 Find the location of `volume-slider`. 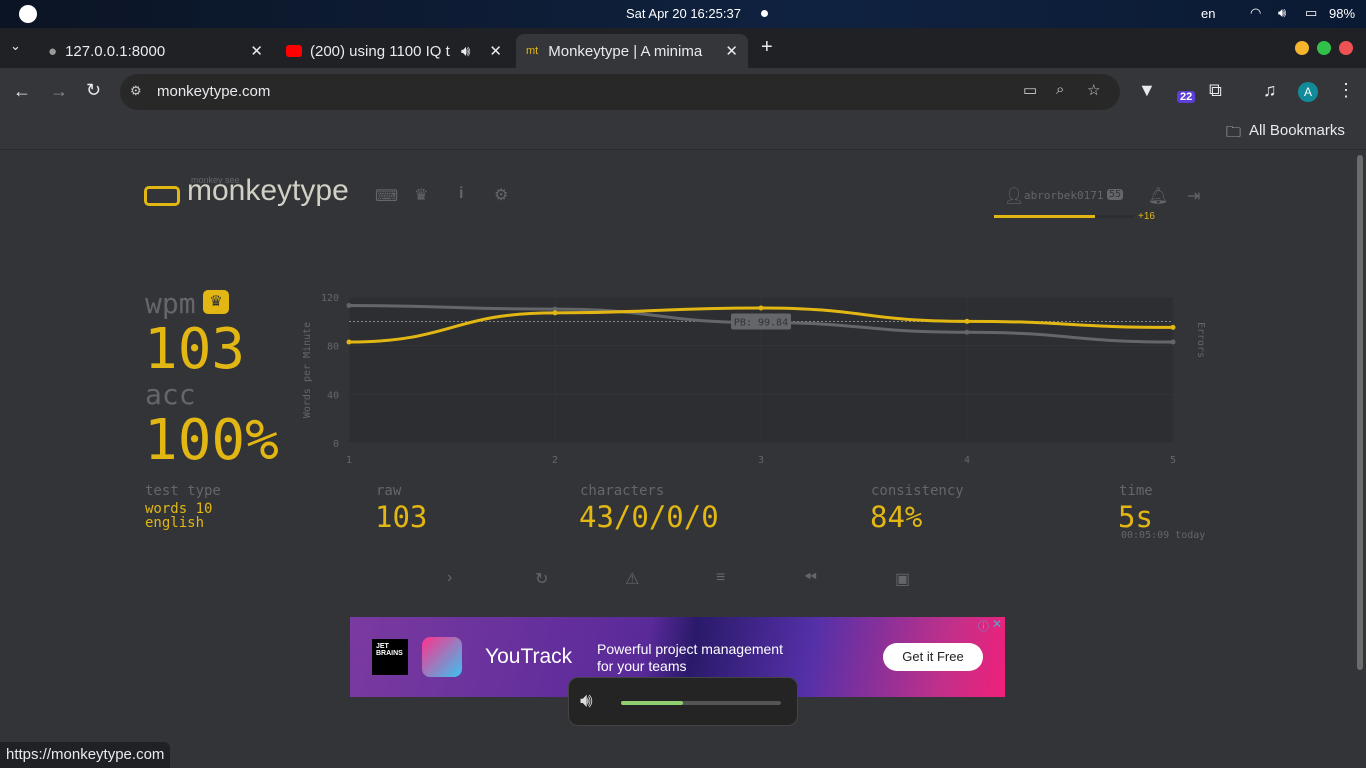

volume-slider is located at coordinates (701, 703).